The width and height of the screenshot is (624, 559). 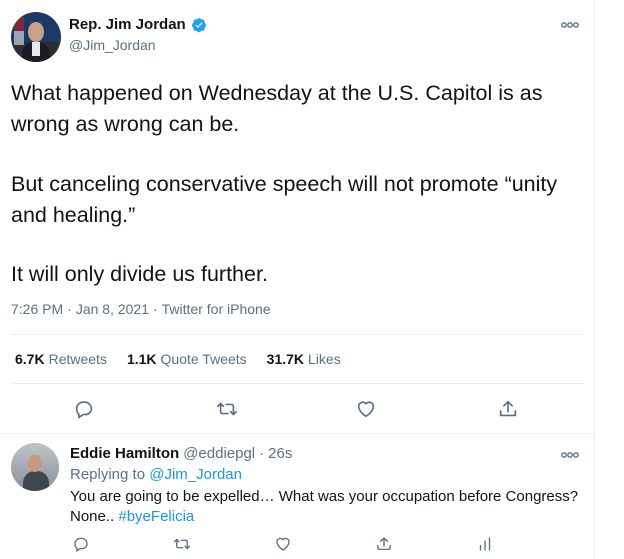 What do you see at coordinates (181, 453) in the screenshot?
I see `reply-name-row: Eddie Hamilton @eddiepgl · 26s` at bounding box center [181, 453].